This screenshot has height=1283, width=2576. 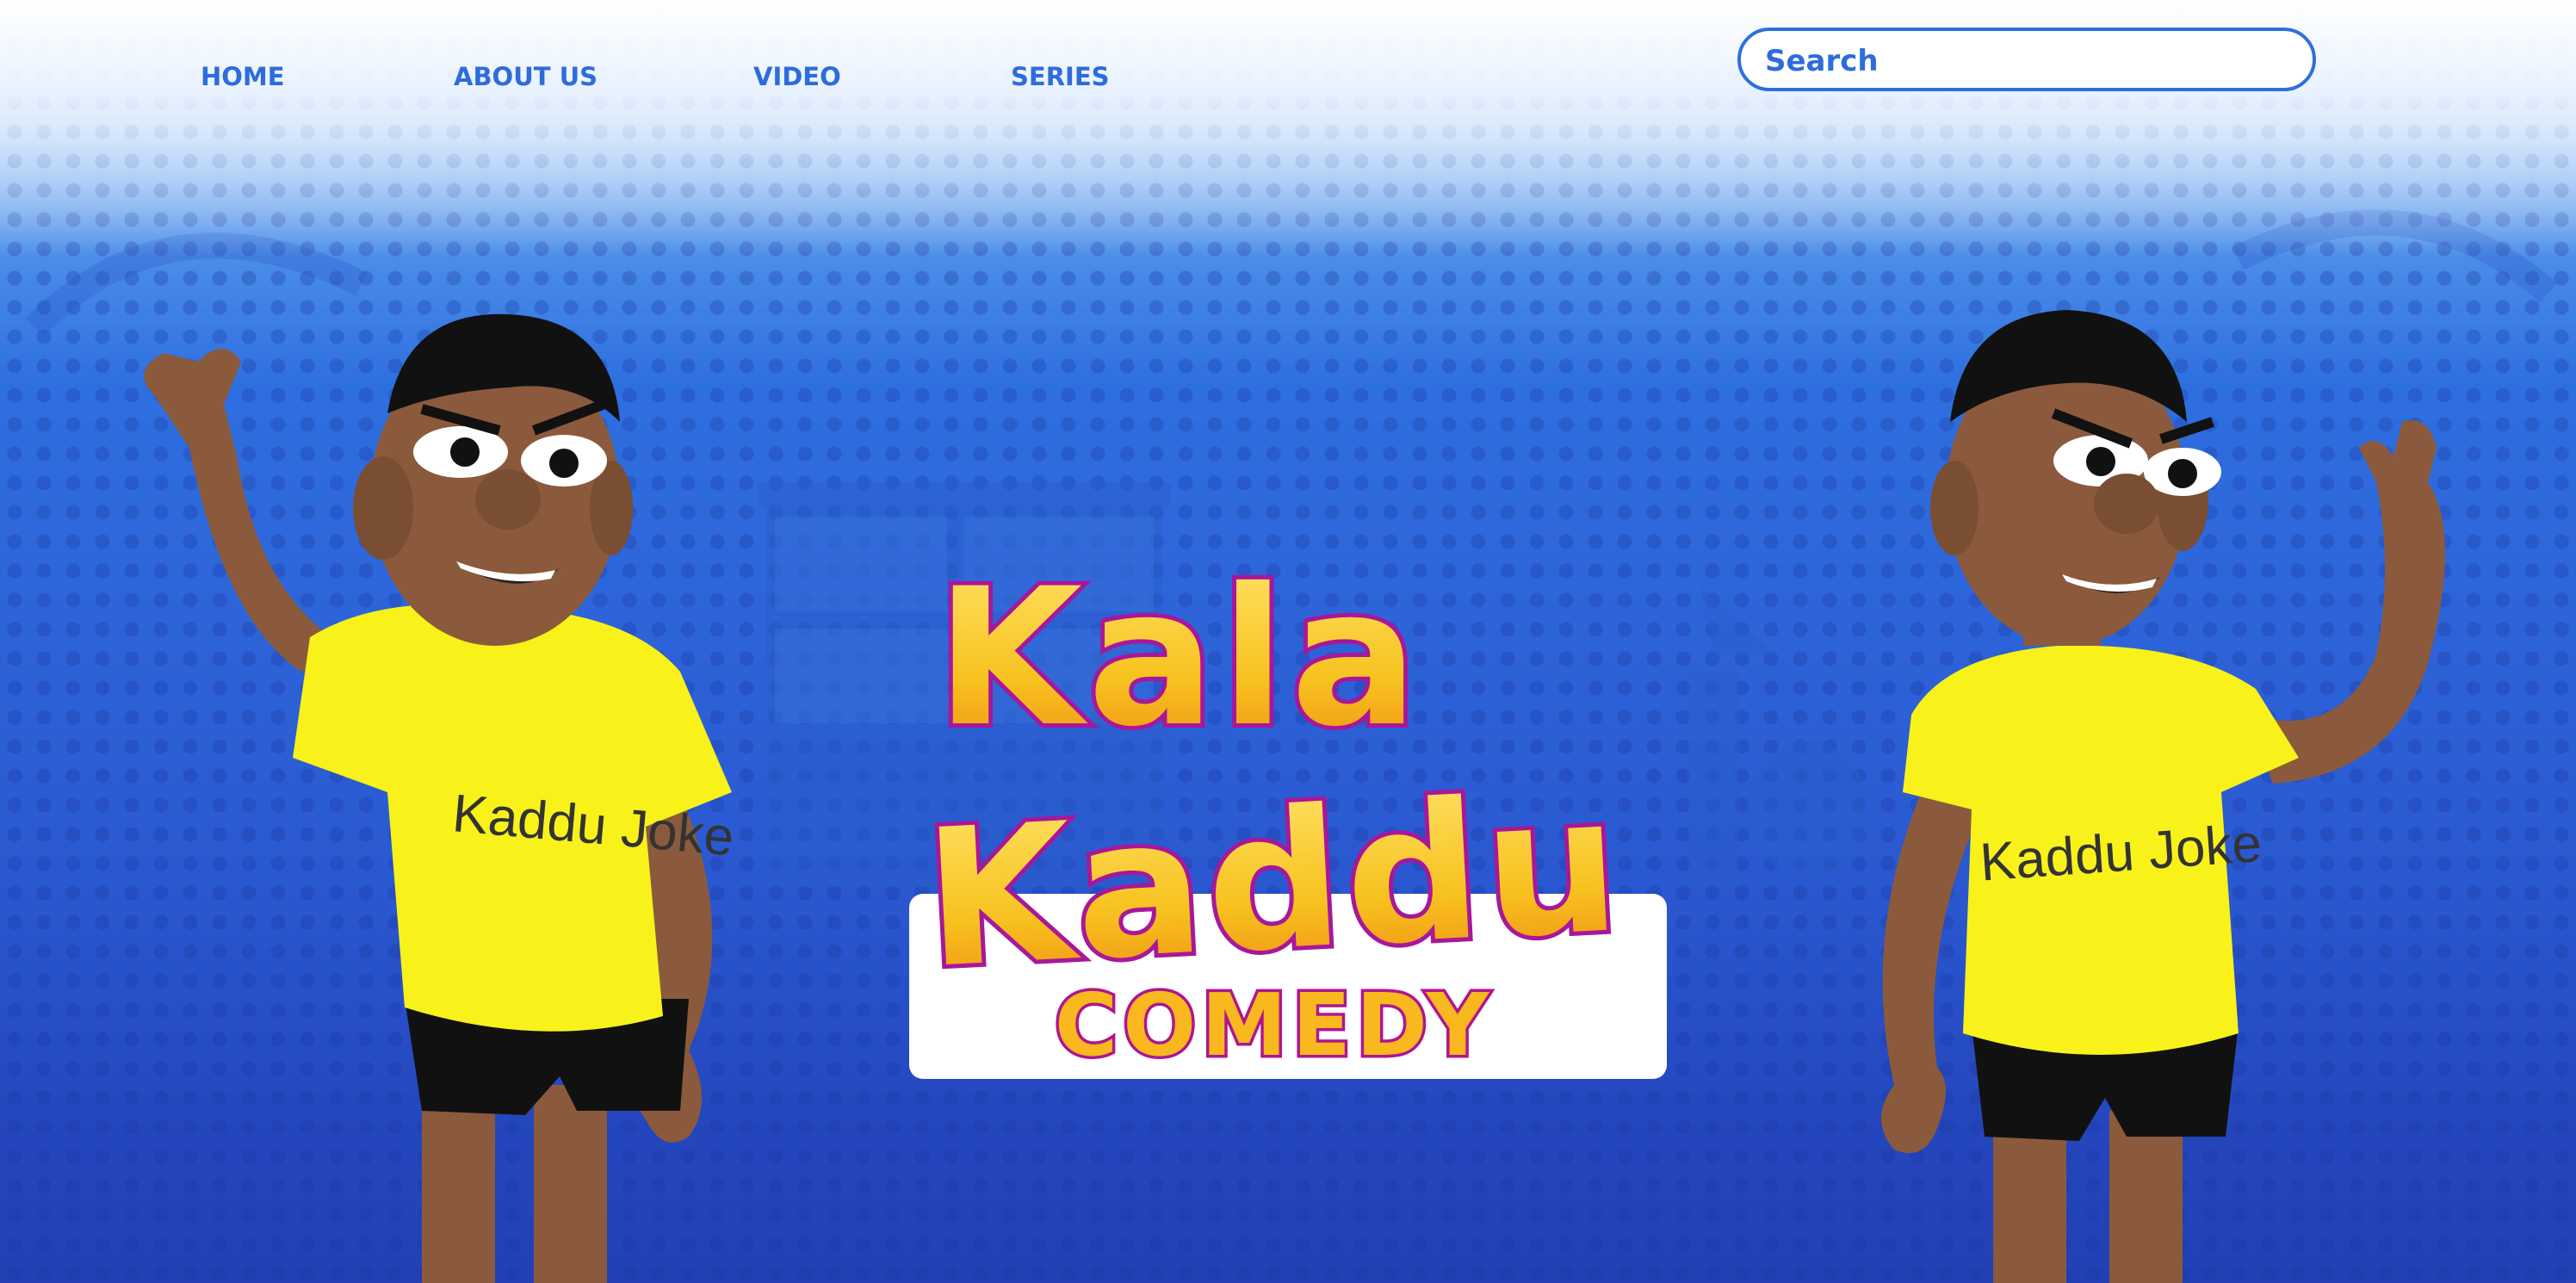 I want to click on search-input, so click(x=2023, y=61).